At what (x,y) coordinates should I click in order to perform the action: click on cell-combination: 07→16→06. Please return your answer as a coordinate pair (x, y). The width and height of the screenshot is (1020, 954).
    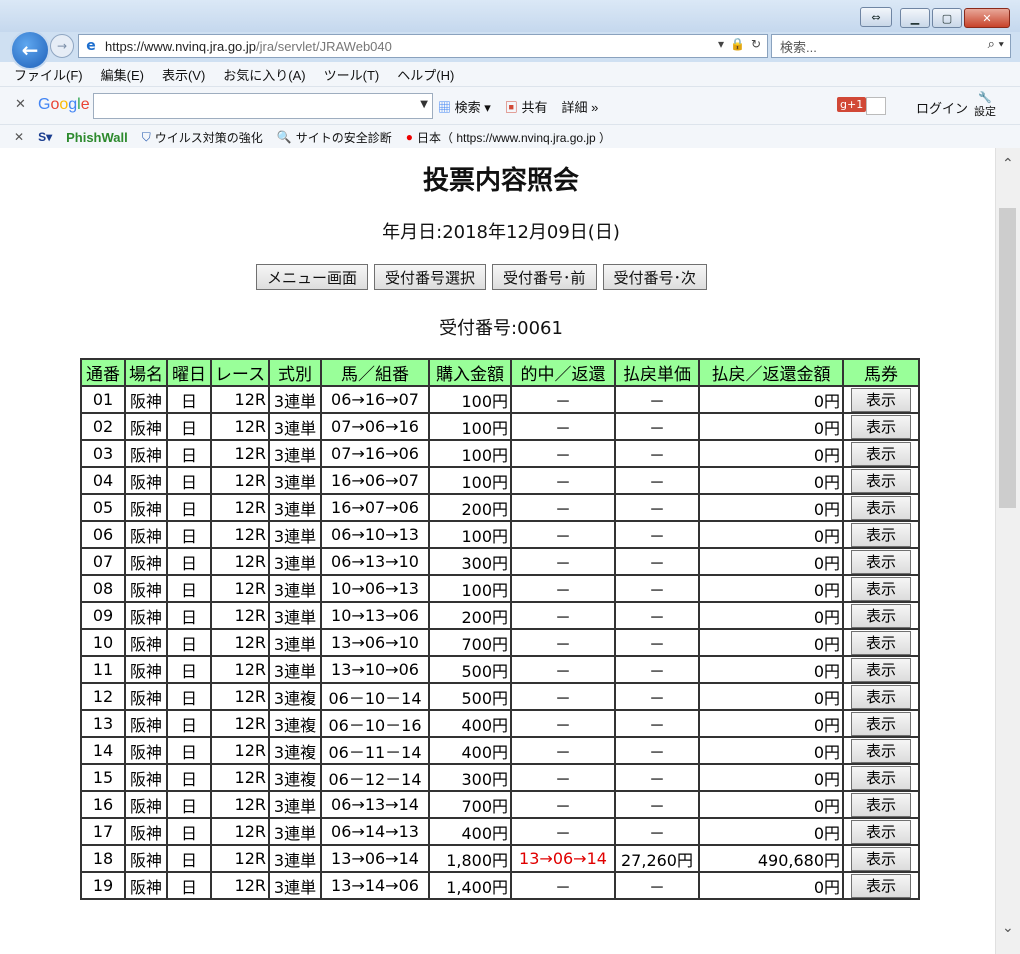
    Looking at the image, I should click on (375, 453).